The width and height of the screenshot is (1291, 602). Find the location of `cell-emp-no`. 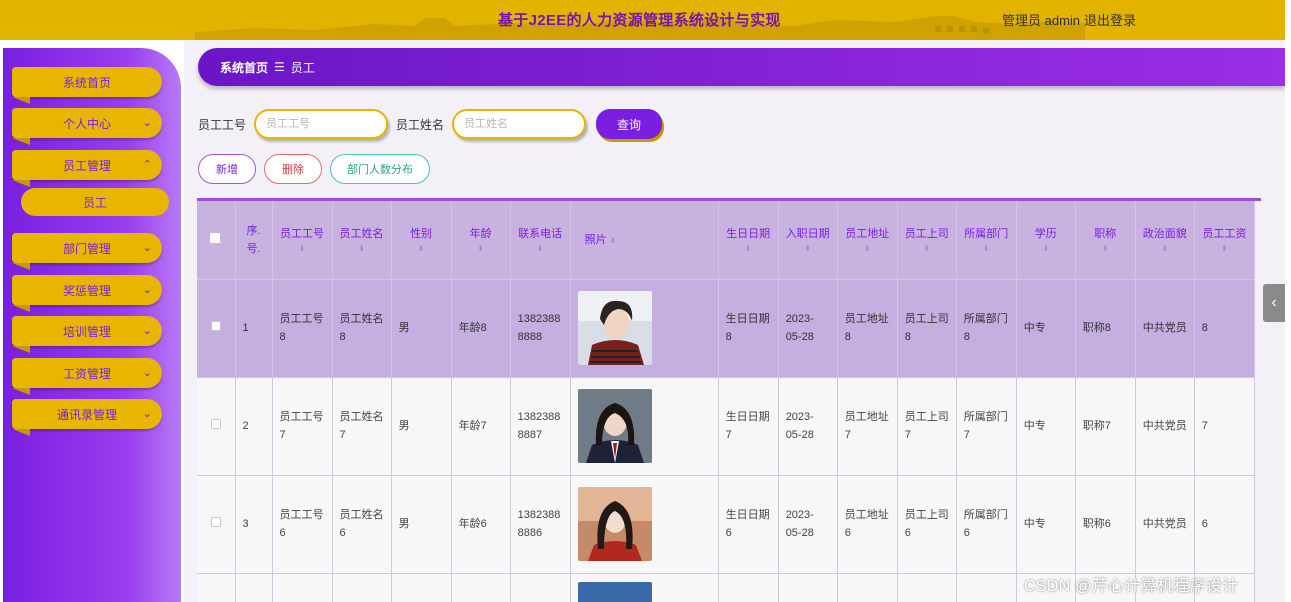

cell-emp-no is located at coordinates (302, 587).